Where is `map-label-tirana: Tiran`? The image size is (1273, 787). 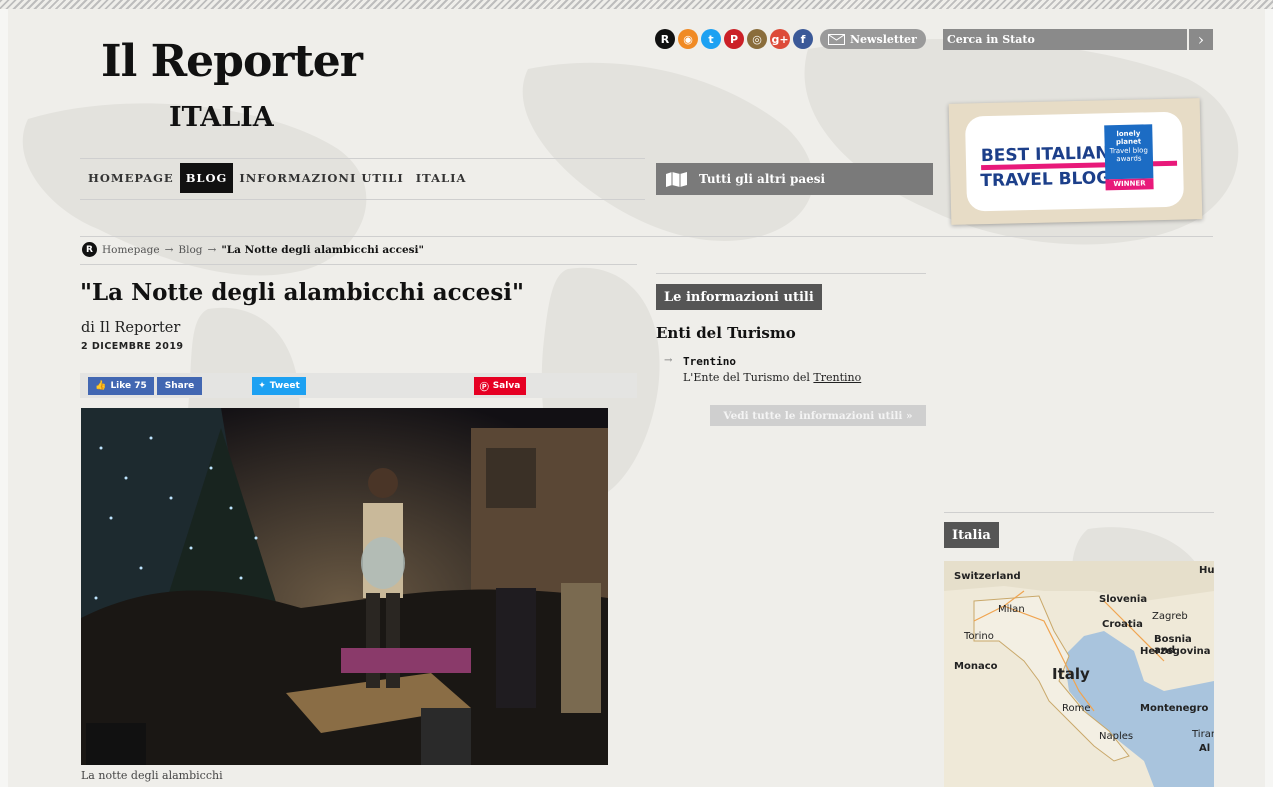 map-label-tirana: Tiran is located at coordinates (1203, 734).